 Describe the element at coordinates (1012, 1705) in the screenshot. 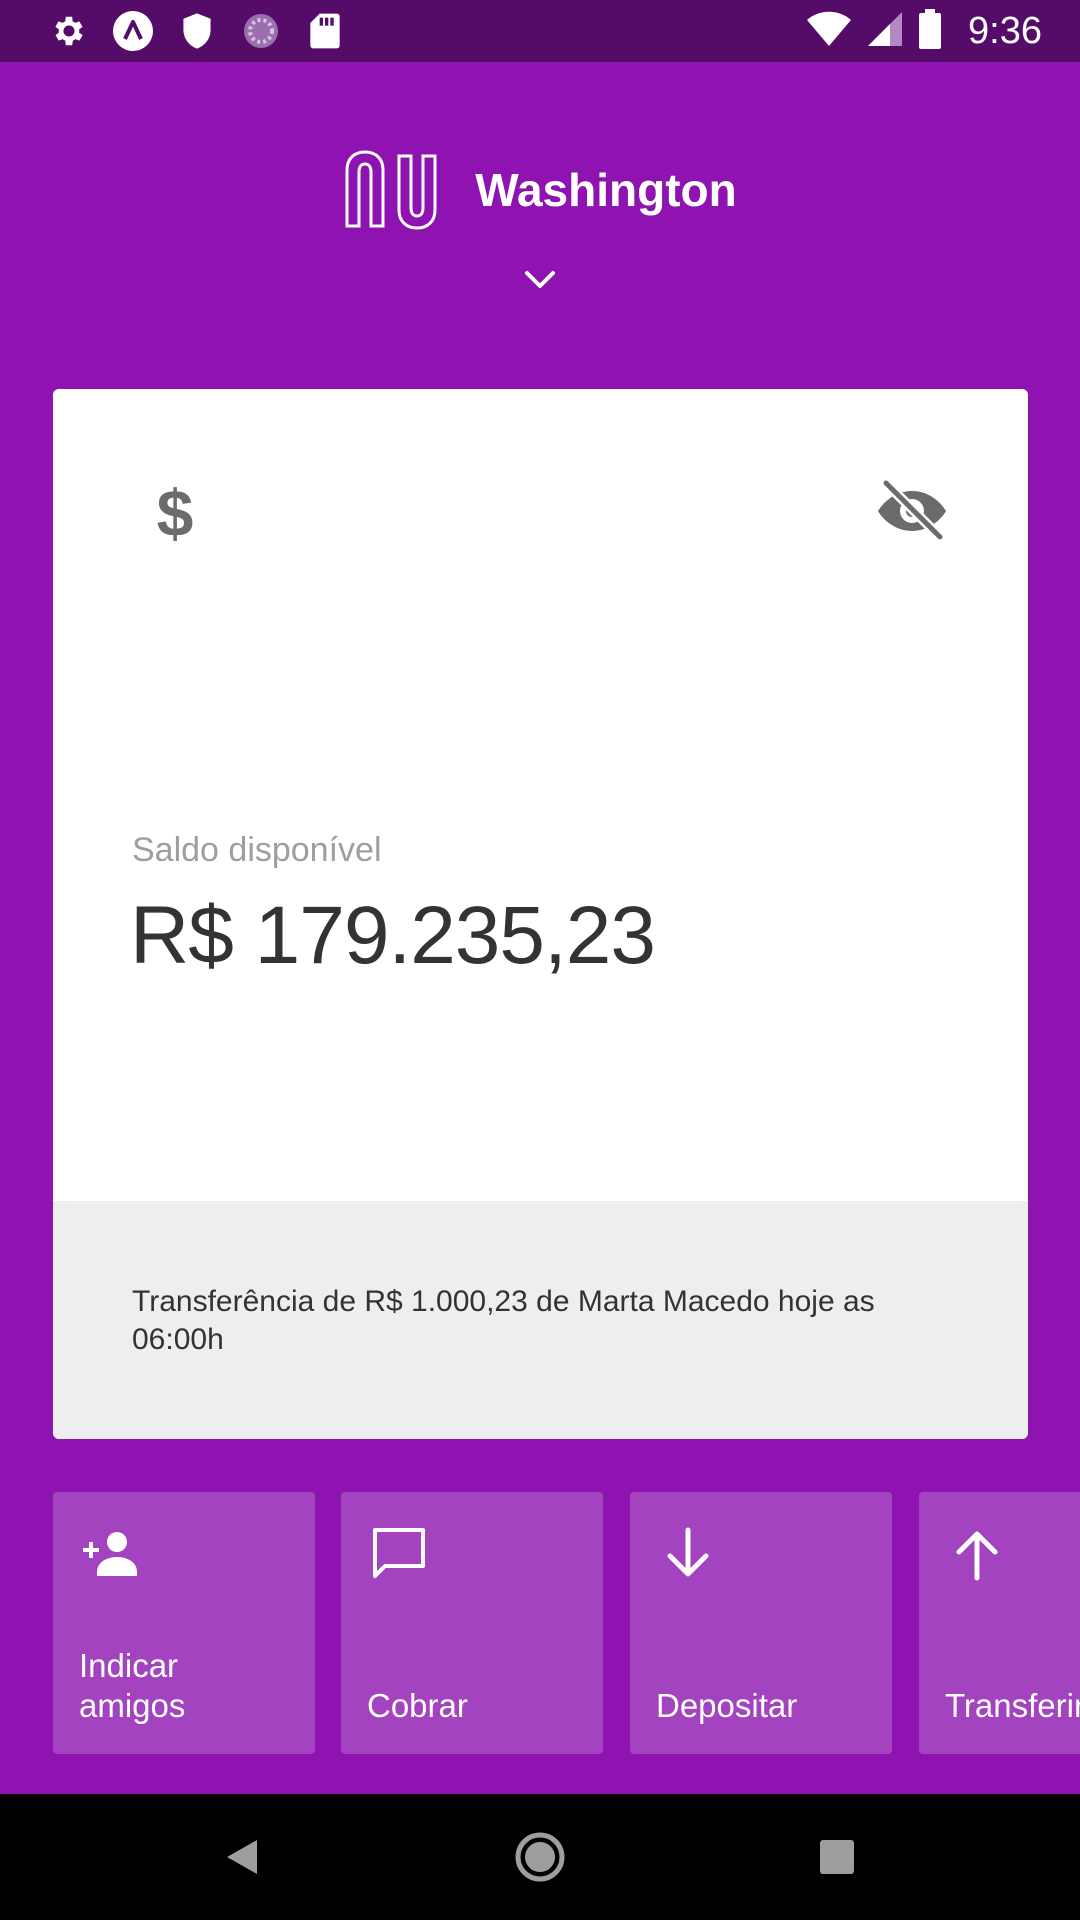

I see `action-label: Transferir` at that location.